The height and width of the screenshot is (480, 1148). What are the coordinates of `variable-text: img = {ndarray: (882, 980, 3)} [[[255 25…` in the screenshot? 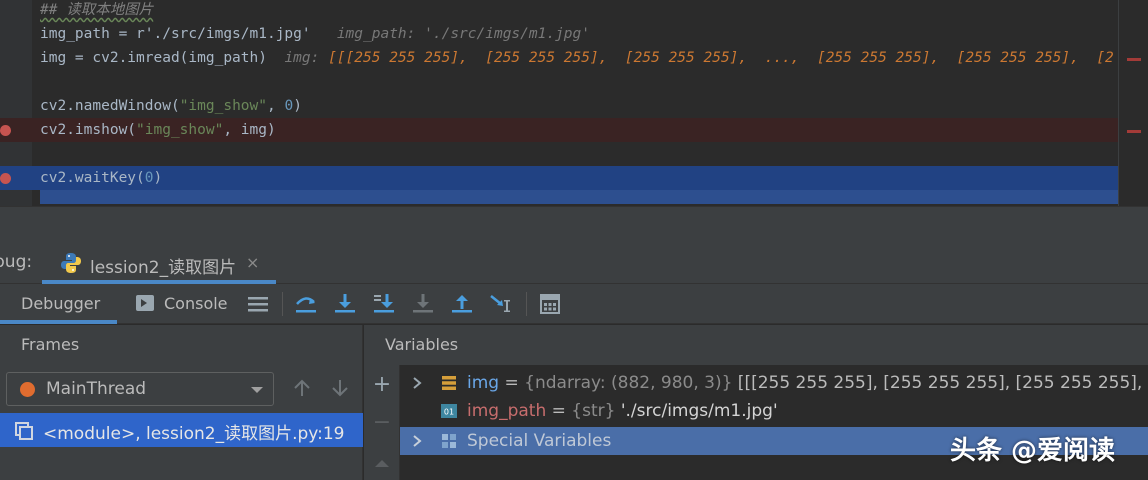 It's located at (807, 383).